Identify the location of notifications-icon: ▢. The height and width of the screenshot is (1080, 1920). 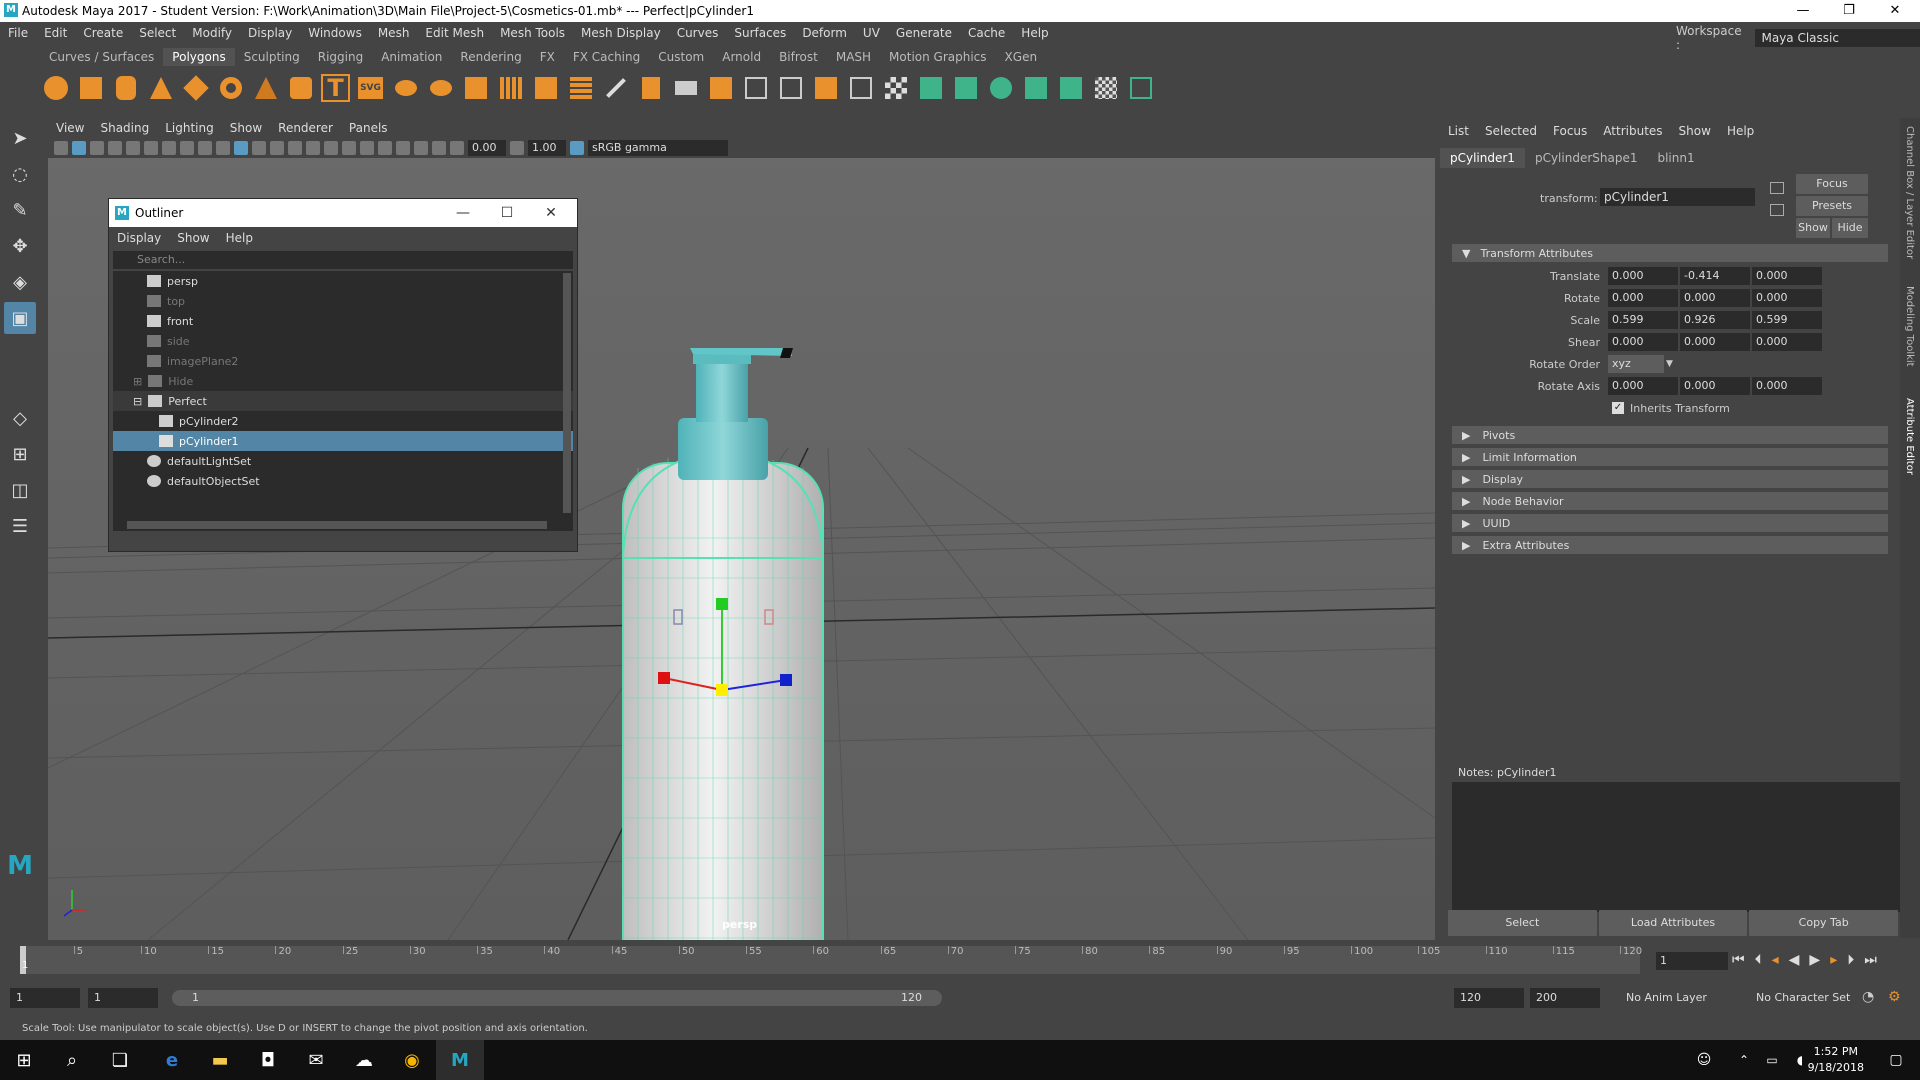
(1896, 1060).